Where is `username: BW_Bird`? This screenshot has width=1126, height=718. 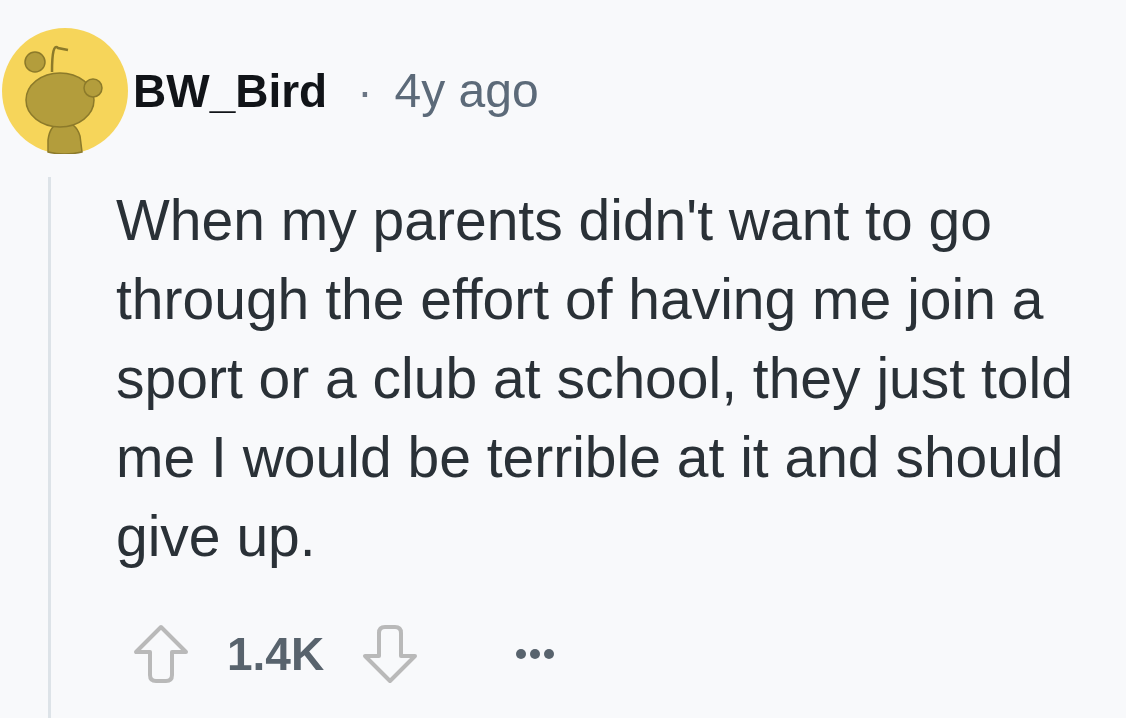
username: BW_Bird is located at coordinates (230, 91).